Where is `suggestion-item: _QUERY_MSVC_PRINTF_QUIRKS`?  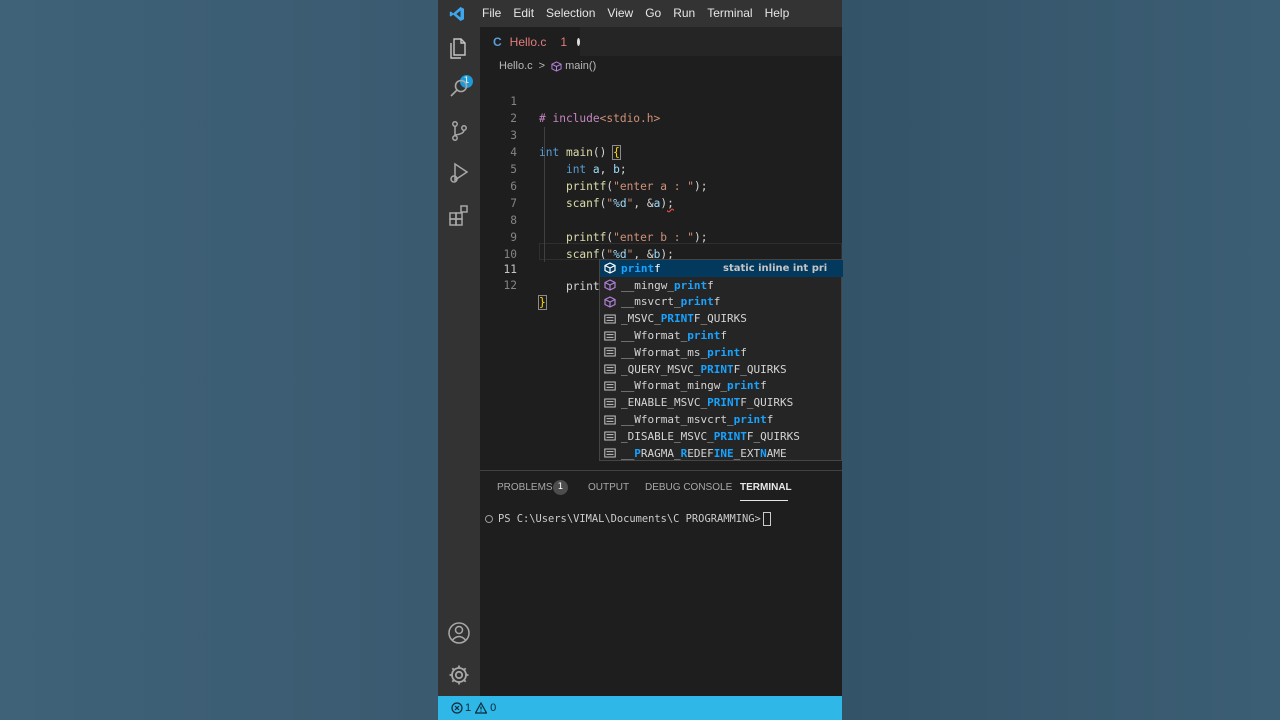 suggestion-item: _QUERY_MSVC_PRINTF_QUIRKS is located at coordinates (721, 369).